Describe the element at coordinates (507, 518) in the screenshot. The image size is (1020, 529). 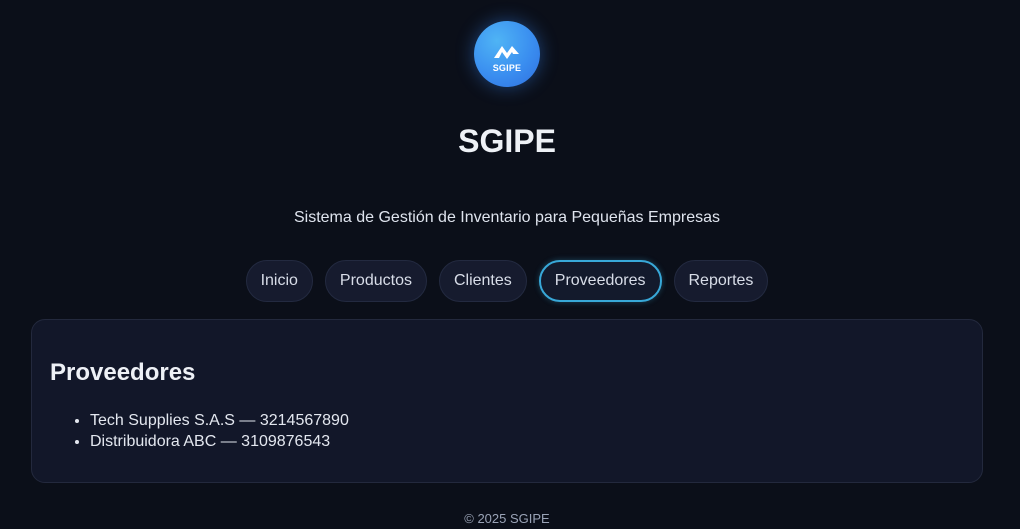
I see `footer-copyright: © 2025 SGIPE` at that location.